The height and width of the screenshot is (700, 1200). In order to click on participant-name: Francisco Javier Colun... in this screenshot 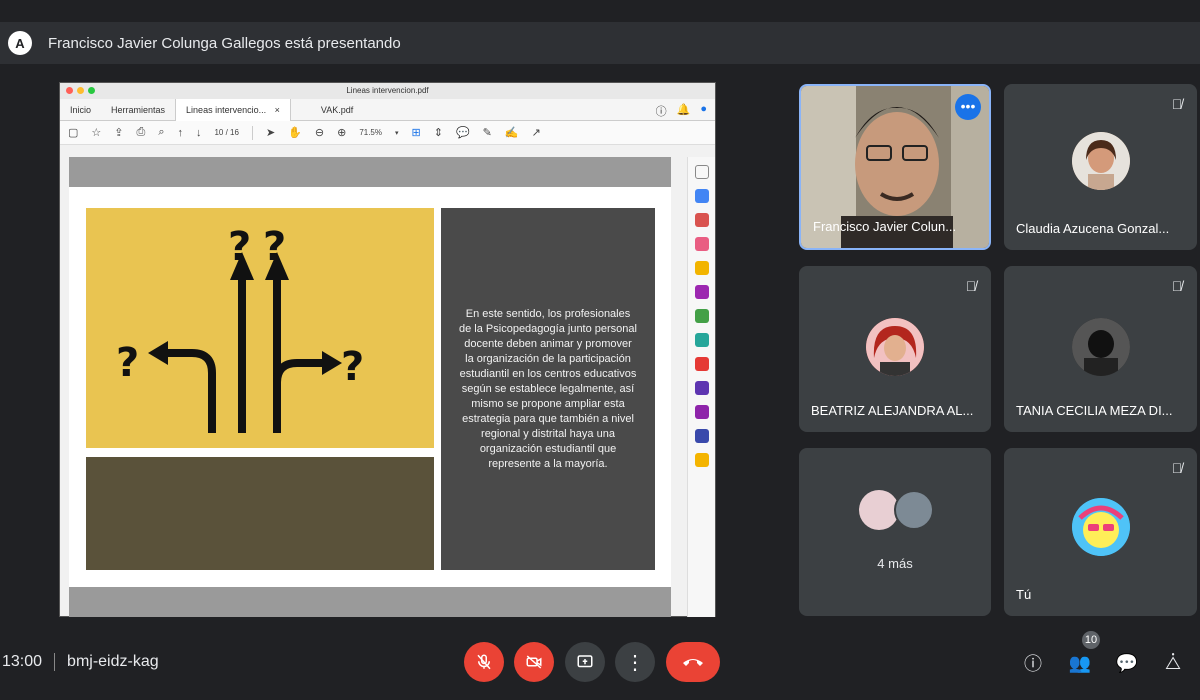, I will do `click(885, 226)`.